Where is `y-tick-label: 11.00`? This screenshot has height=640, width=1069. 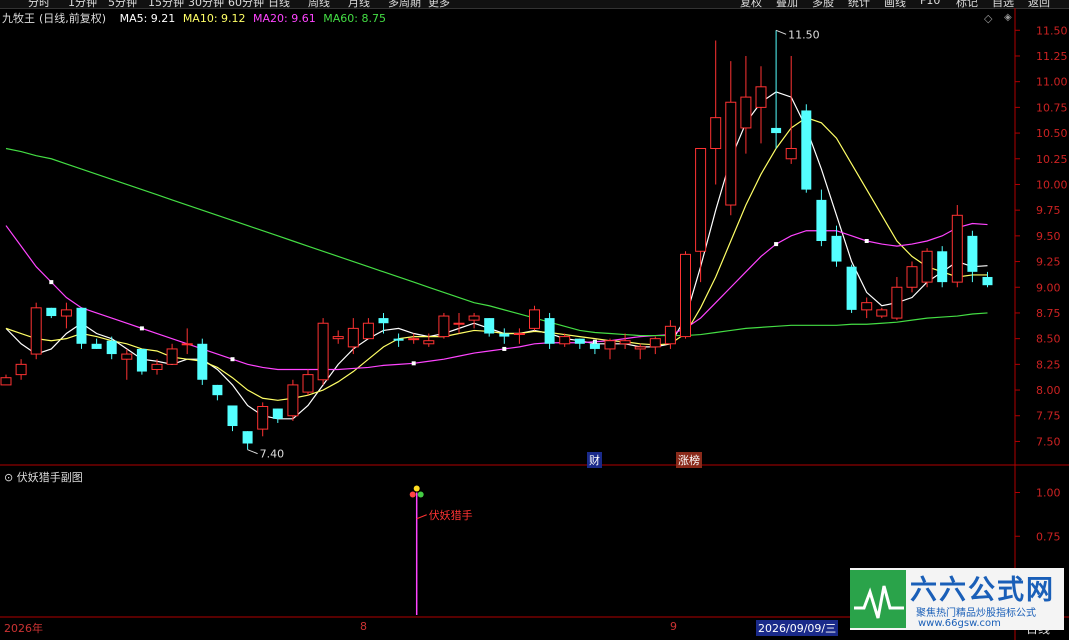
y-tick-label: 11.00 is located at coordinates (1052, 82).